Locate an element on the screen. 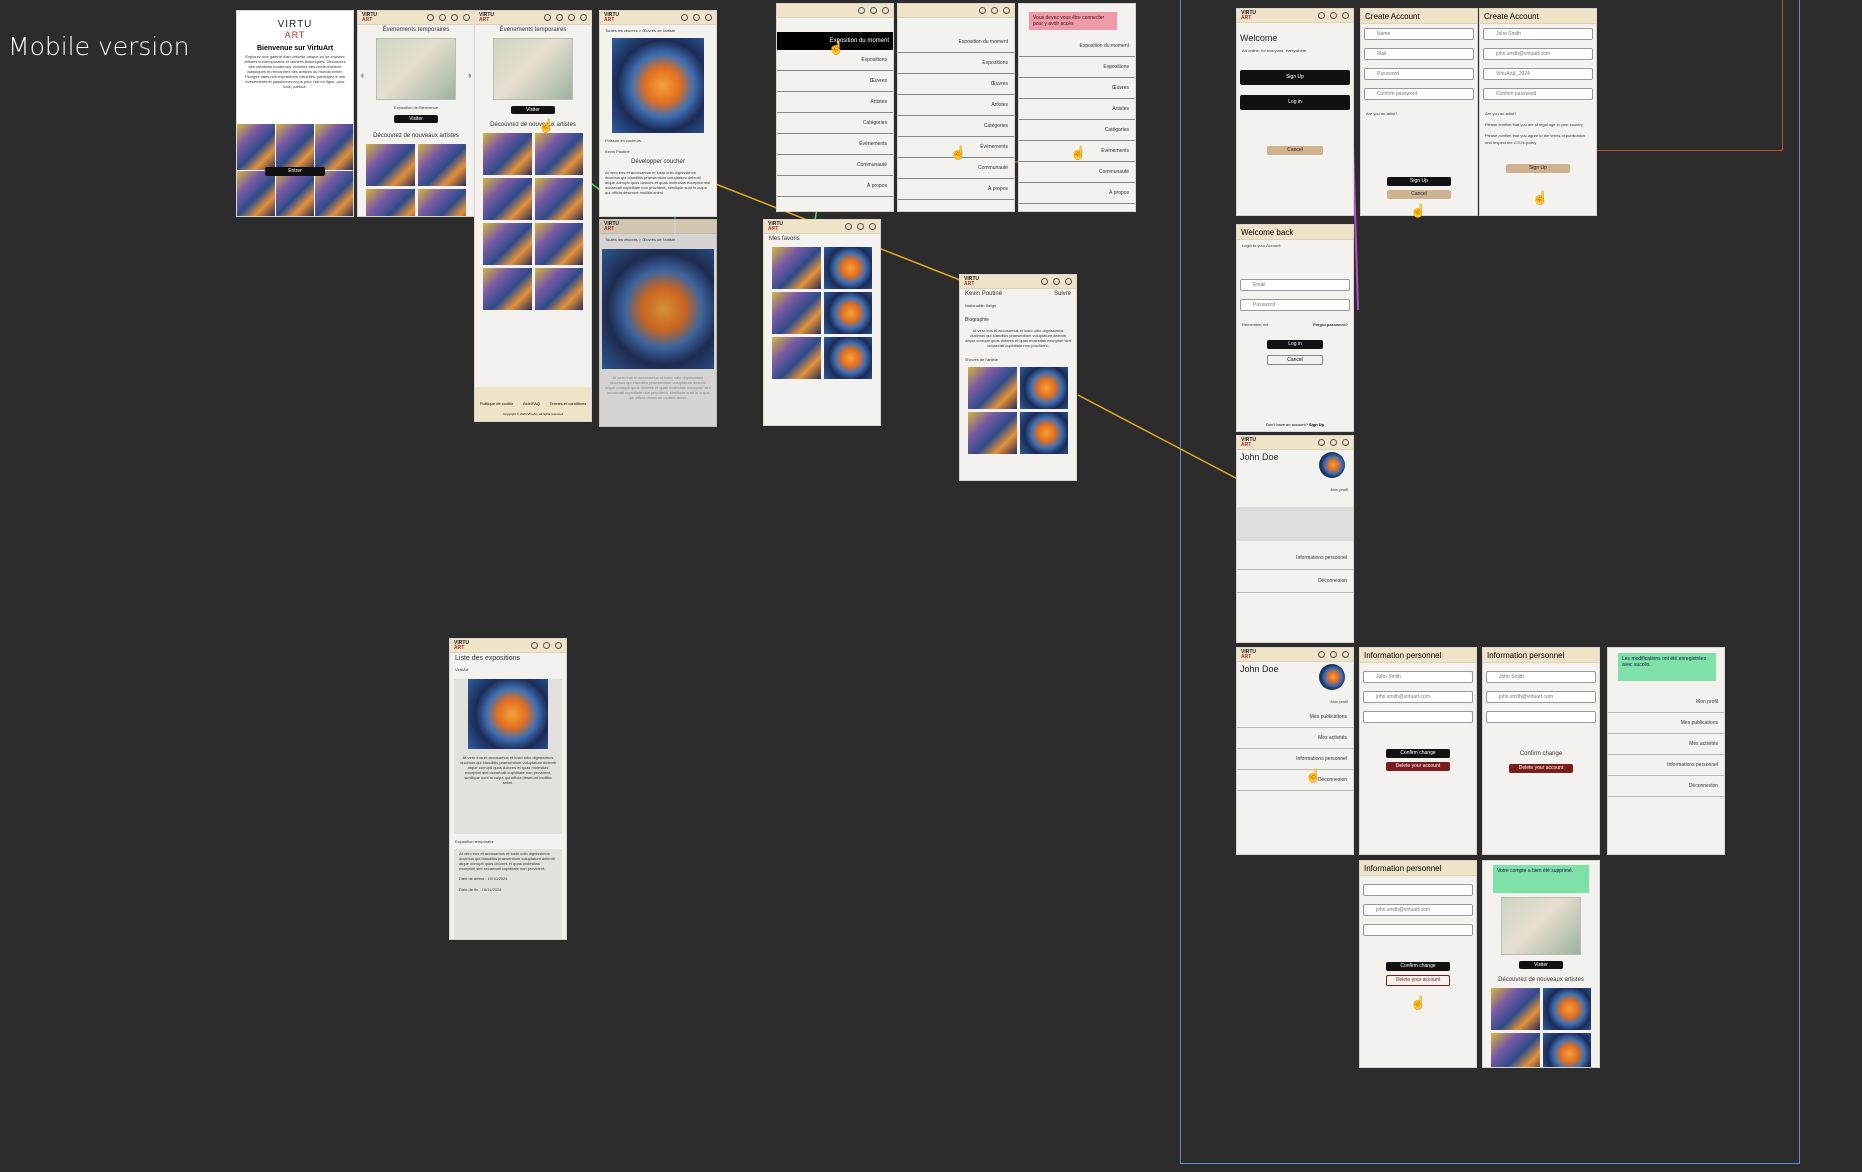 The image size is (1862, 1172). forgot-password-link: Forgot password? is located at coordinates (1330, 324).